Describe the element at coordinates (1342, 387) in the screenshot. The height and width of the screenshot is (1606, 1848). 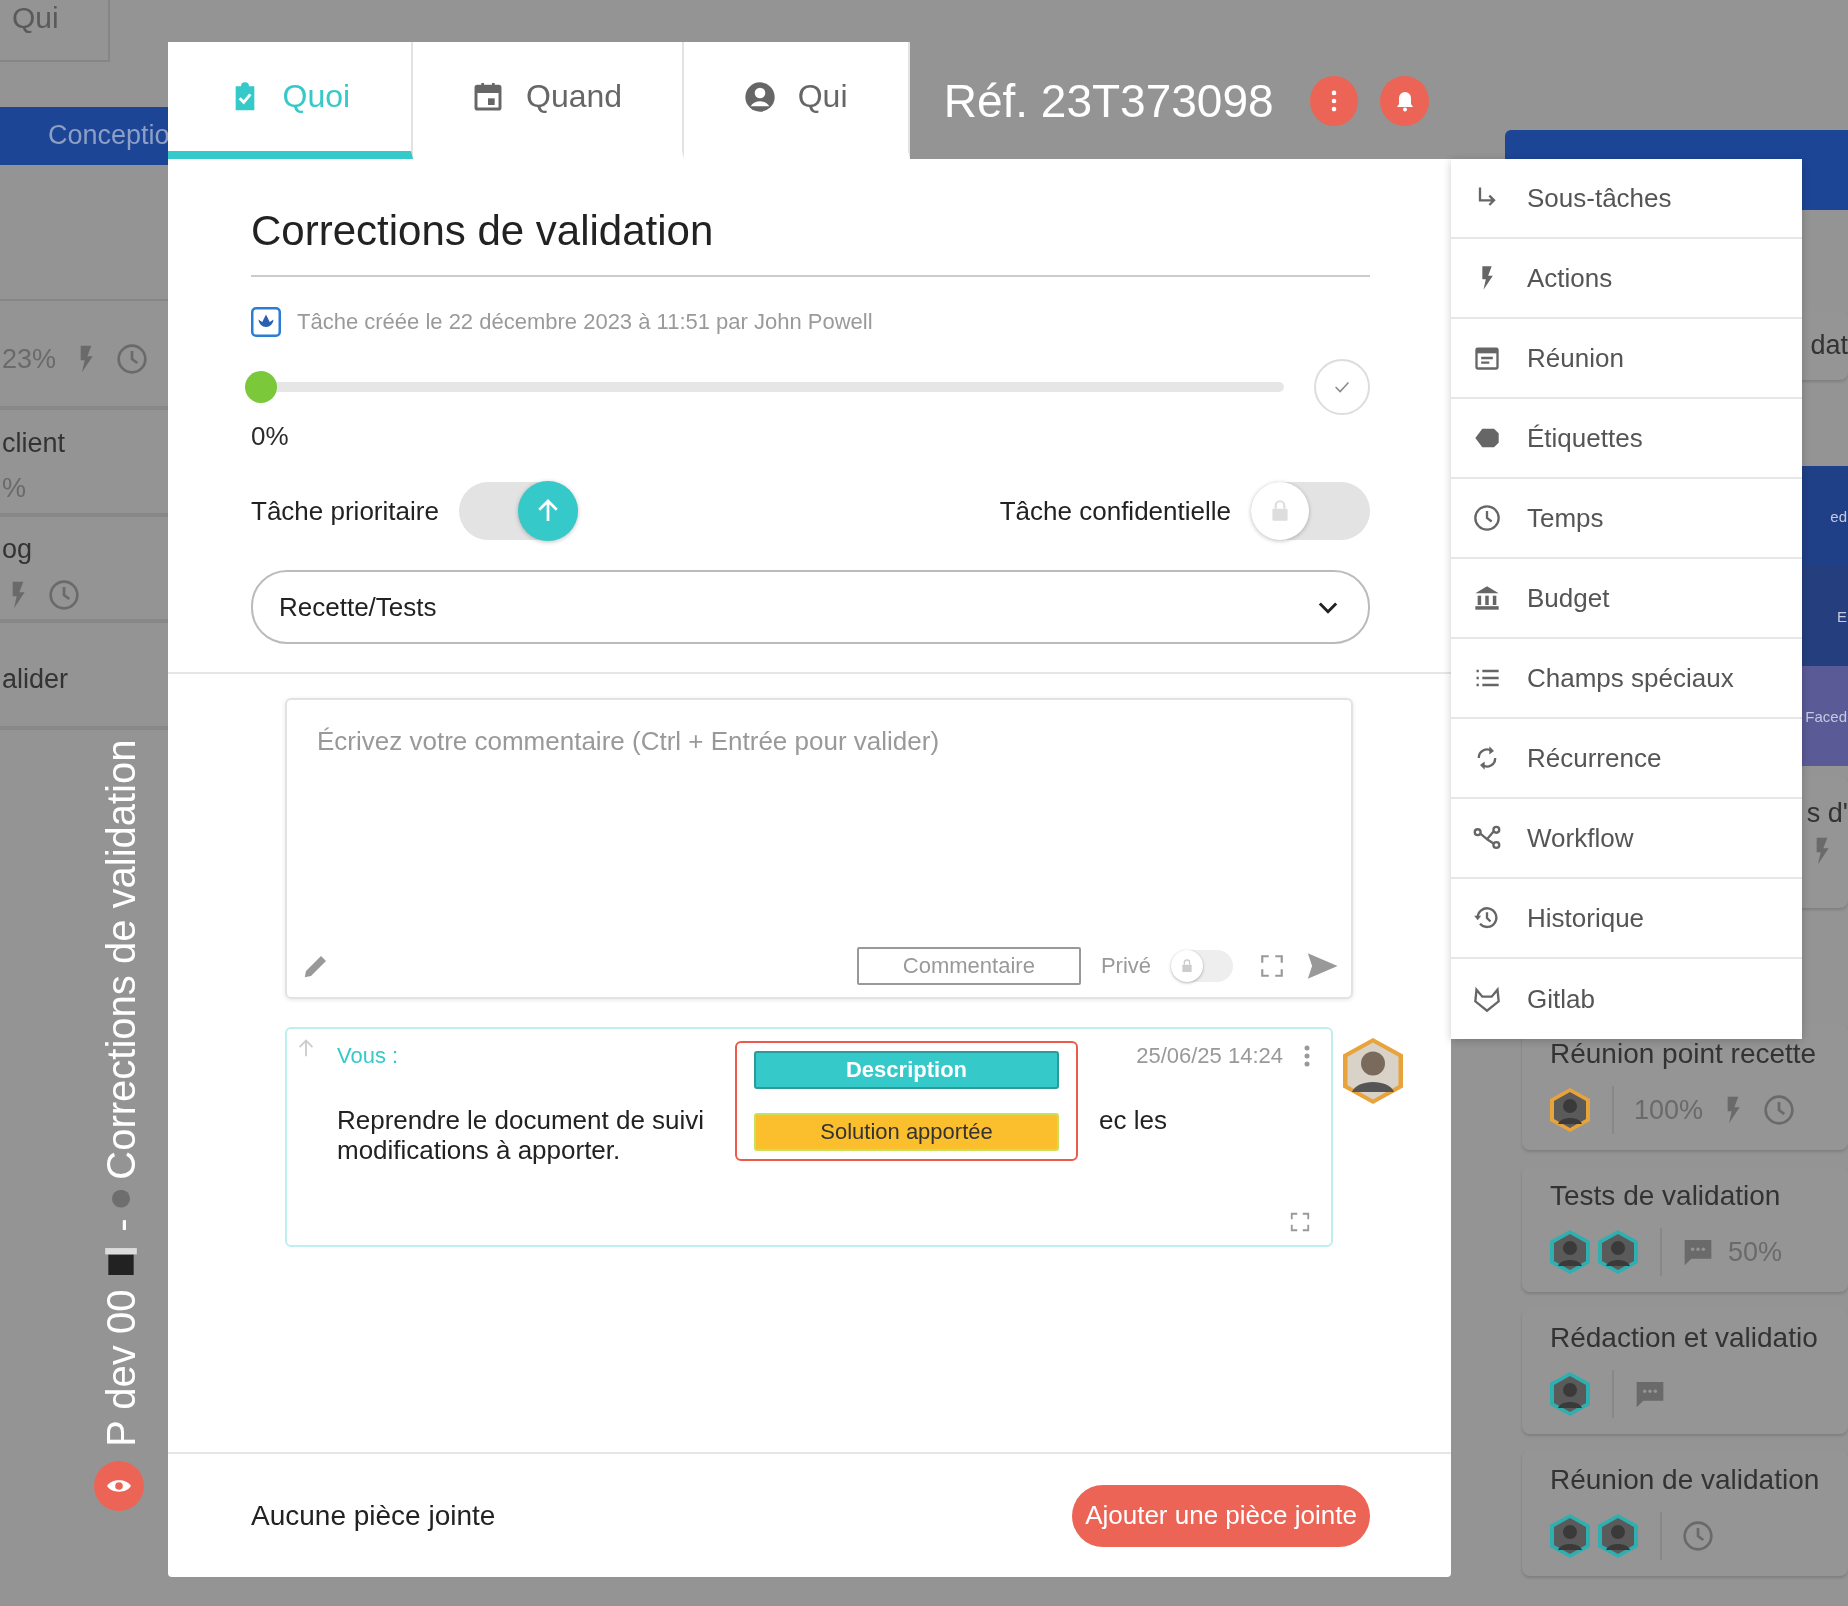
I see `complete-button` at that location.